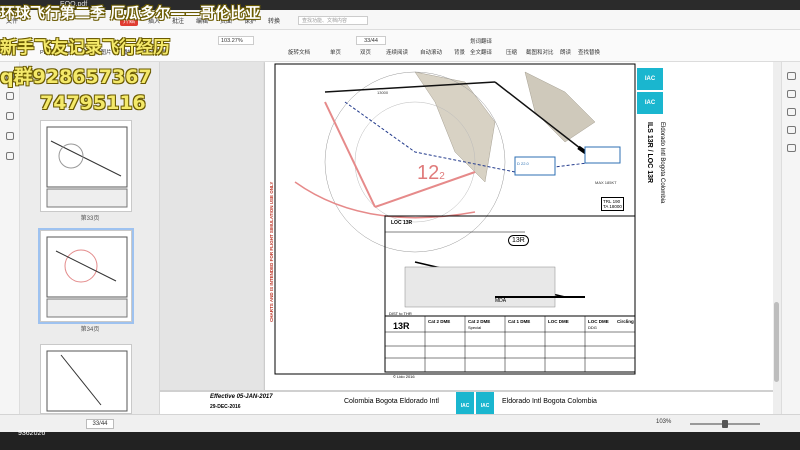  Describe the element at coordinates (10, 156) in the screenshot. I see `signature-icon` at that location.